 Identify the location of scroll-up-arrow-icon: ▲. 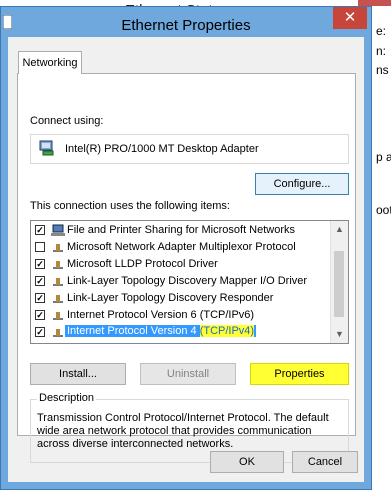
(339, 229).